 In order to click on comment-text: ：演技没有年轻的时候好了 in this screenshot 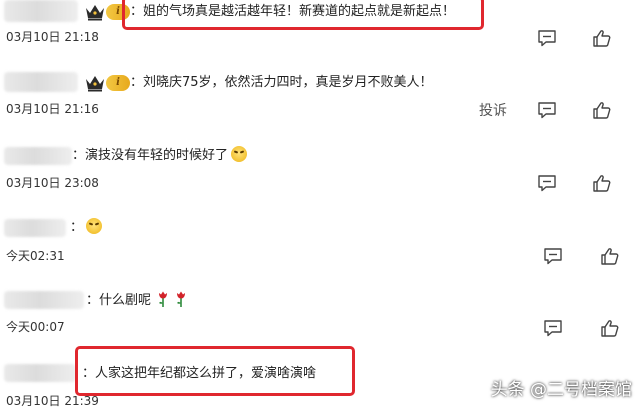, I will do `click(160, 156)`.